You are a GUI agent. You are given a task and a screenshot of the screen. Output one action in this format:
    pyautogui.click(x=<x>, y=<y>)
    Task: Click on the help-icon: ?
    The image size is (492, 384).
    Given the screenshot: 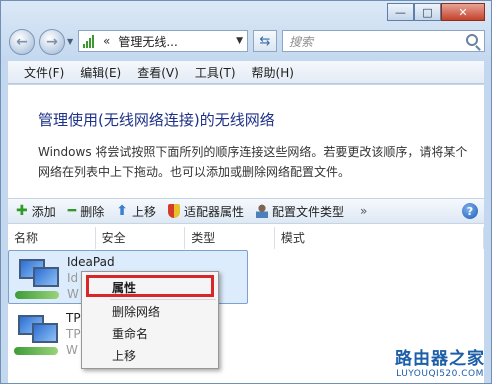 What is the action you would take?
    pyautogui.click(x=470, y=211)
    